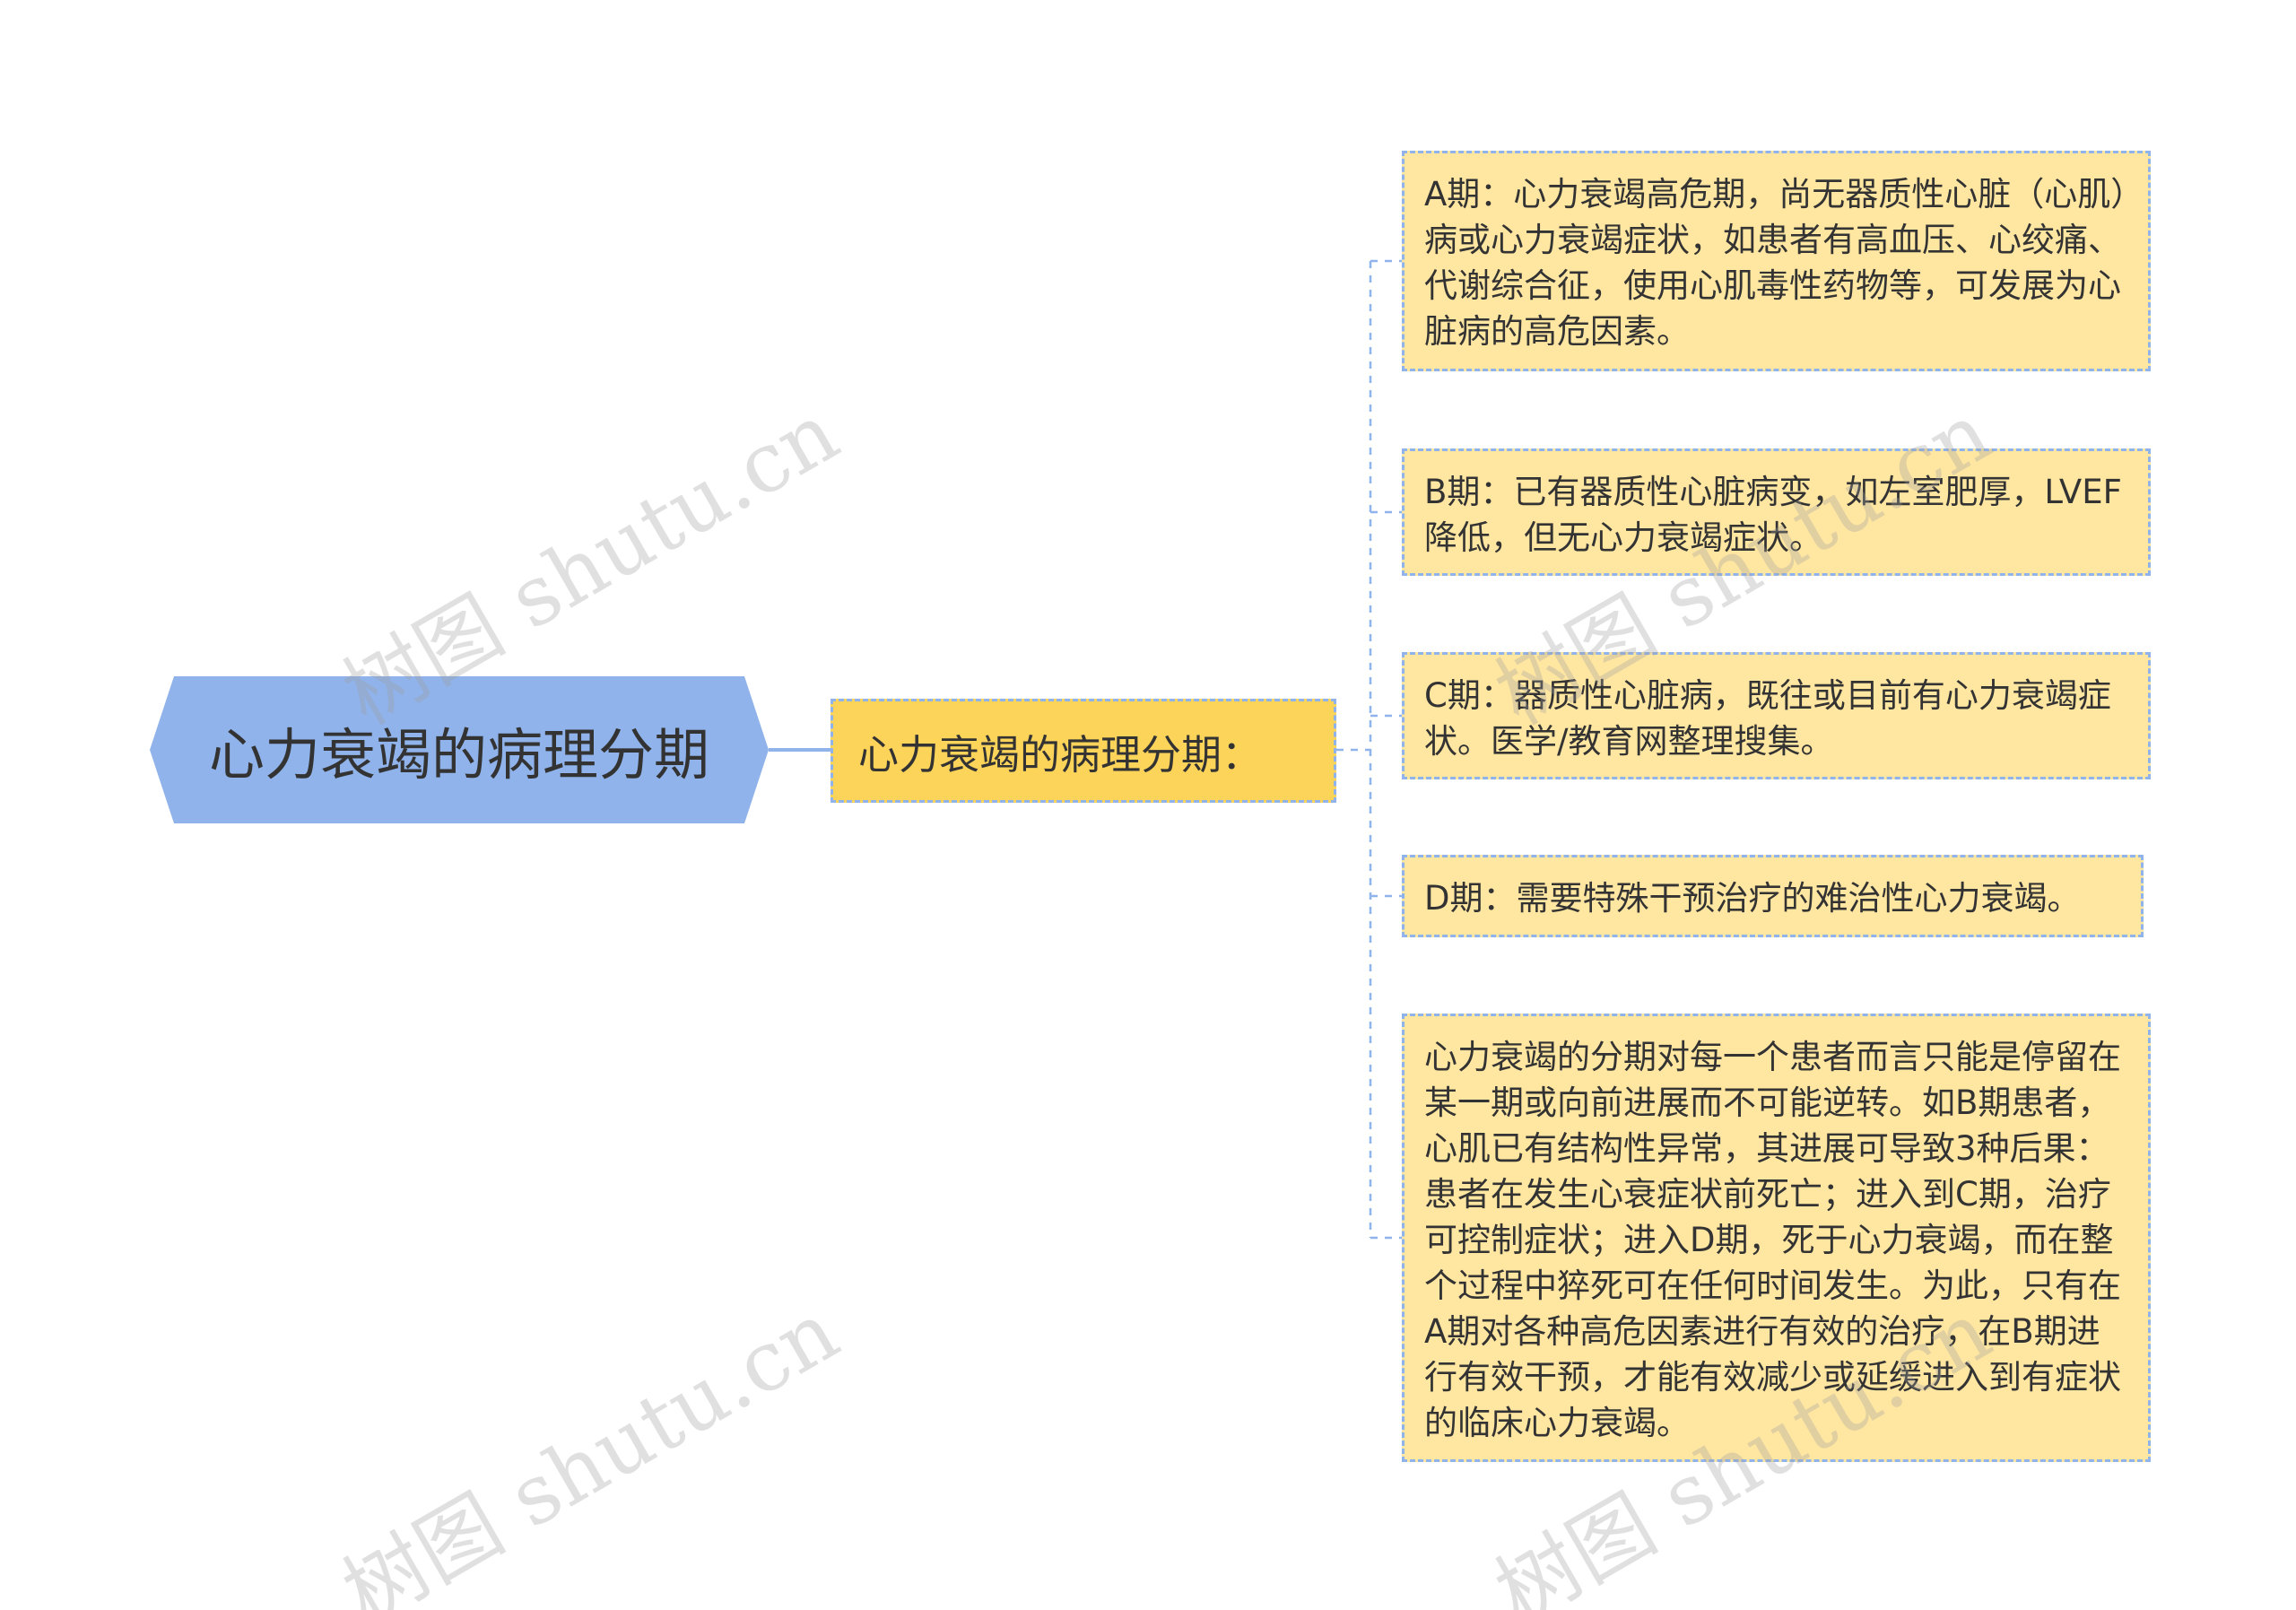 This screenshot has width=2296, height=1610. Describe the element at coordinates (1060, 754) in the screenshot. I see `topic-node-label: 心力衰竭的病理分期：` at that location.